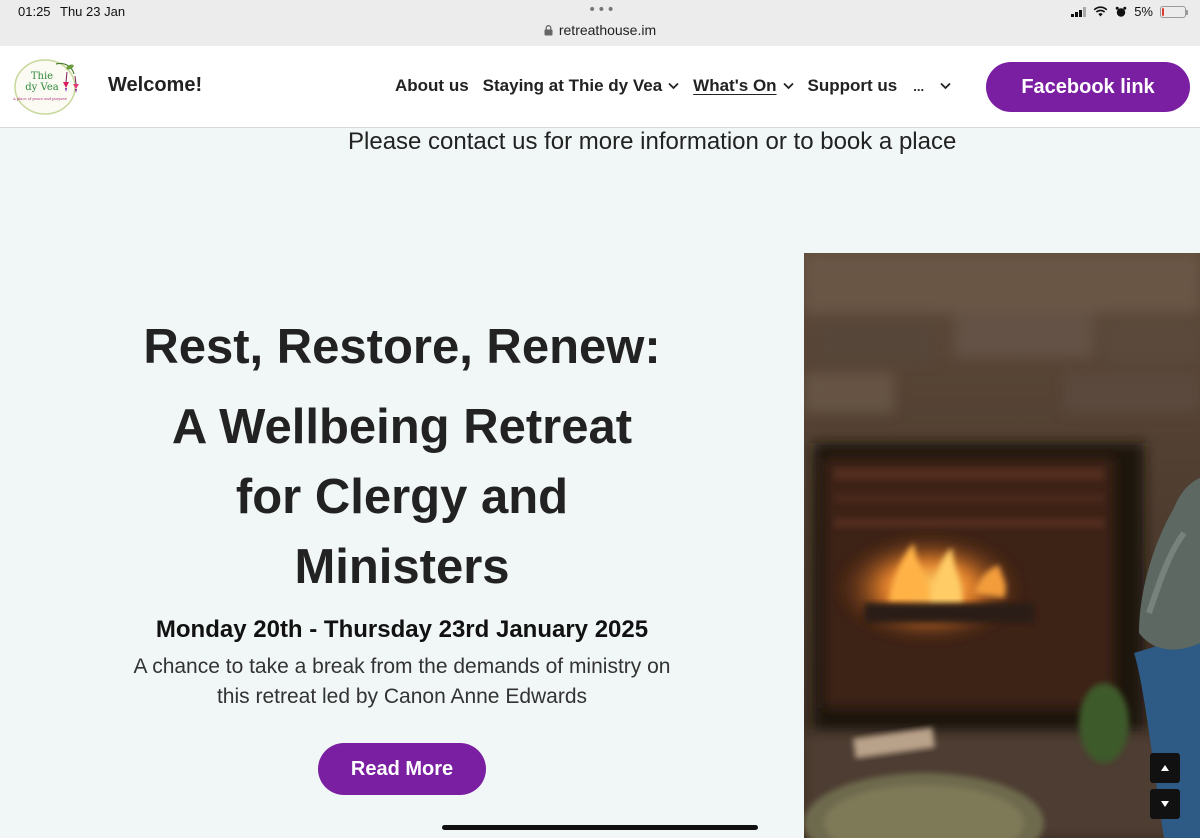 This screenshot has height=838, width=1200. I want to click on nav-label: What's On, so click(735, 85).